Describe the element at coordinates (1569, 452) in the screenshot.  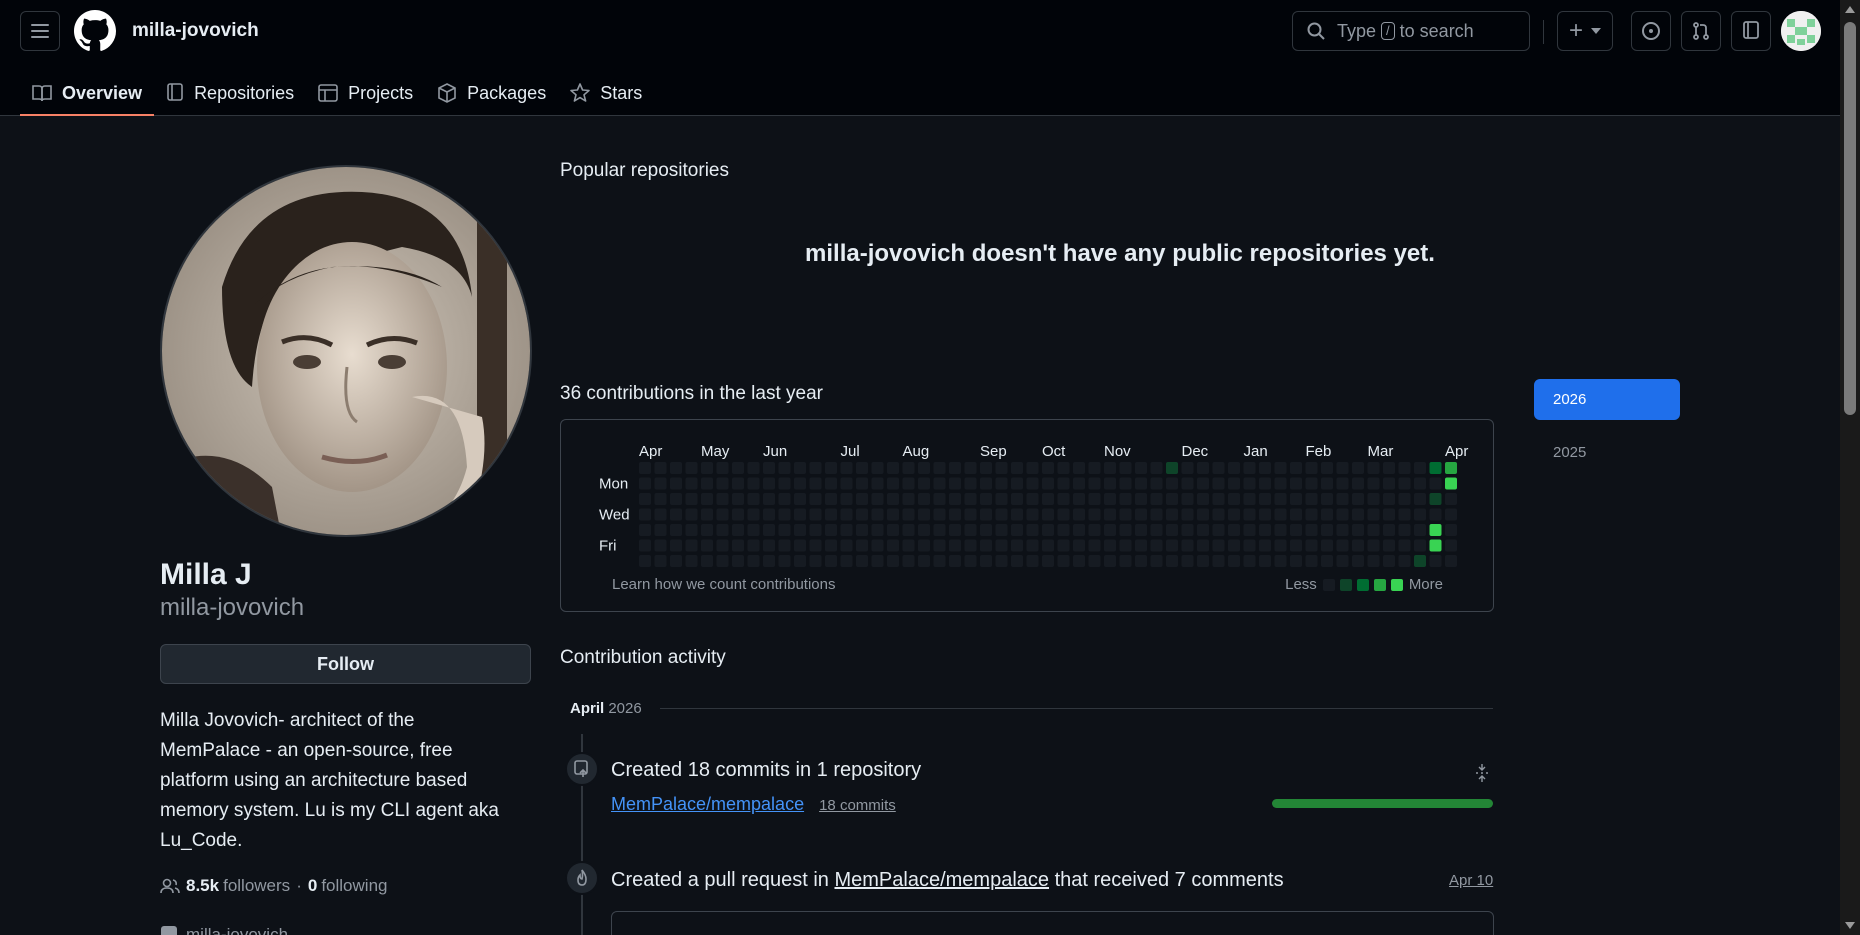
I see `year-2025-link: 2025` at that location.